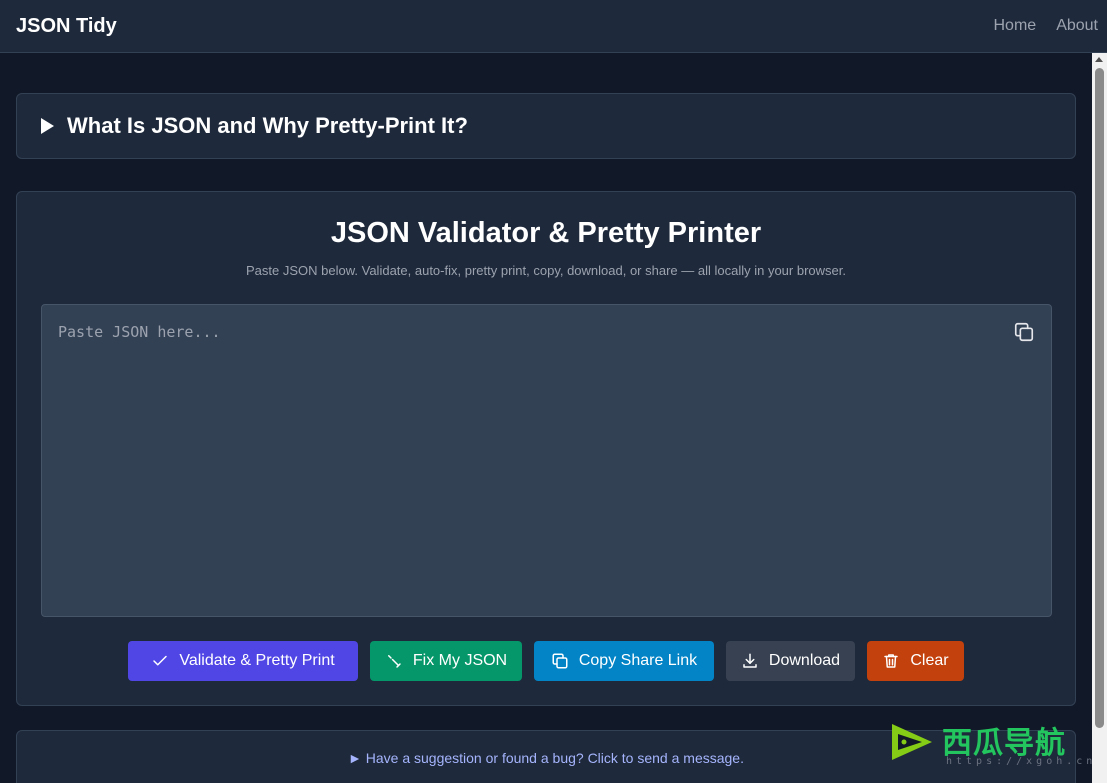 This screenshot has width=1107, height=783. What do you see at coordinates (560, 661) in the screenshot?
I see `copy-link-icon` at bounding box center [560, 661].